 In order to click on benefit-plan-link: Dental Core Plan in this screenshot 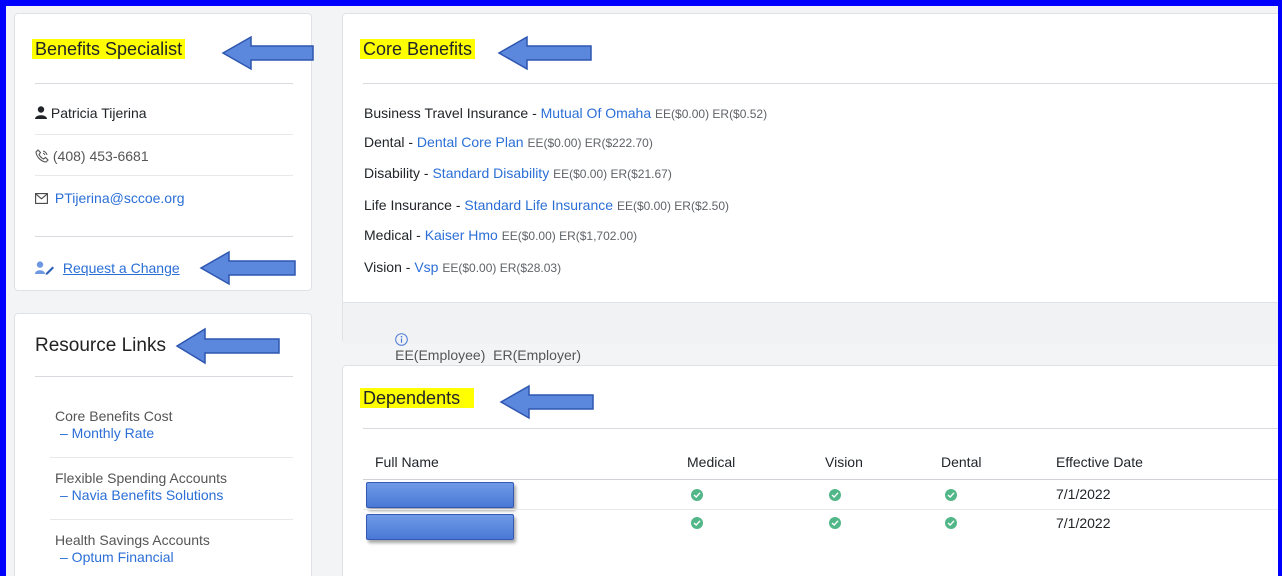, I will do `click(470, 142)`.